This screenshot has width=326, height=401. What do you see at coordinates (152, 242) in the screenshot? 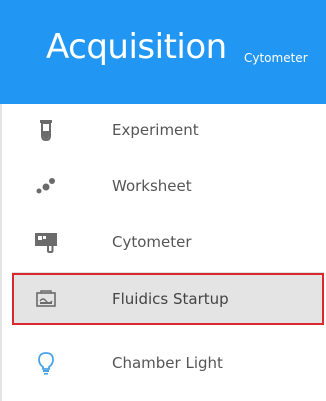
I see `menu-item-label: Cytometer` at bounding box center [152, 242].